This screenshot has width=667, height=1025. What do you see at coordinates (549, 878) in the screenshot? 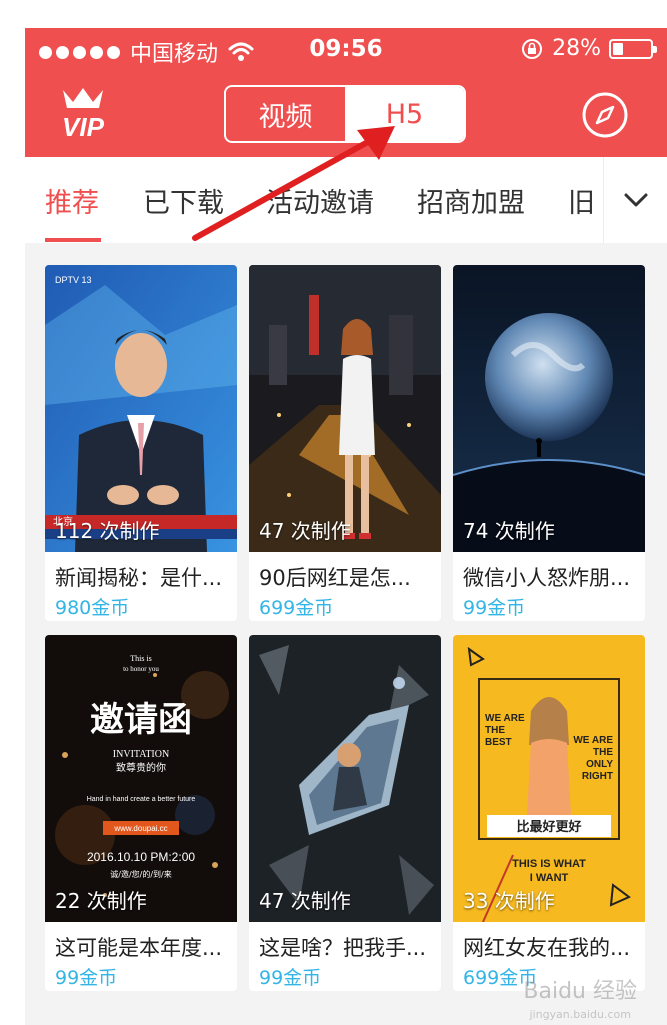
I see `svg-text: I WANT` at bounding box center [549, 878].